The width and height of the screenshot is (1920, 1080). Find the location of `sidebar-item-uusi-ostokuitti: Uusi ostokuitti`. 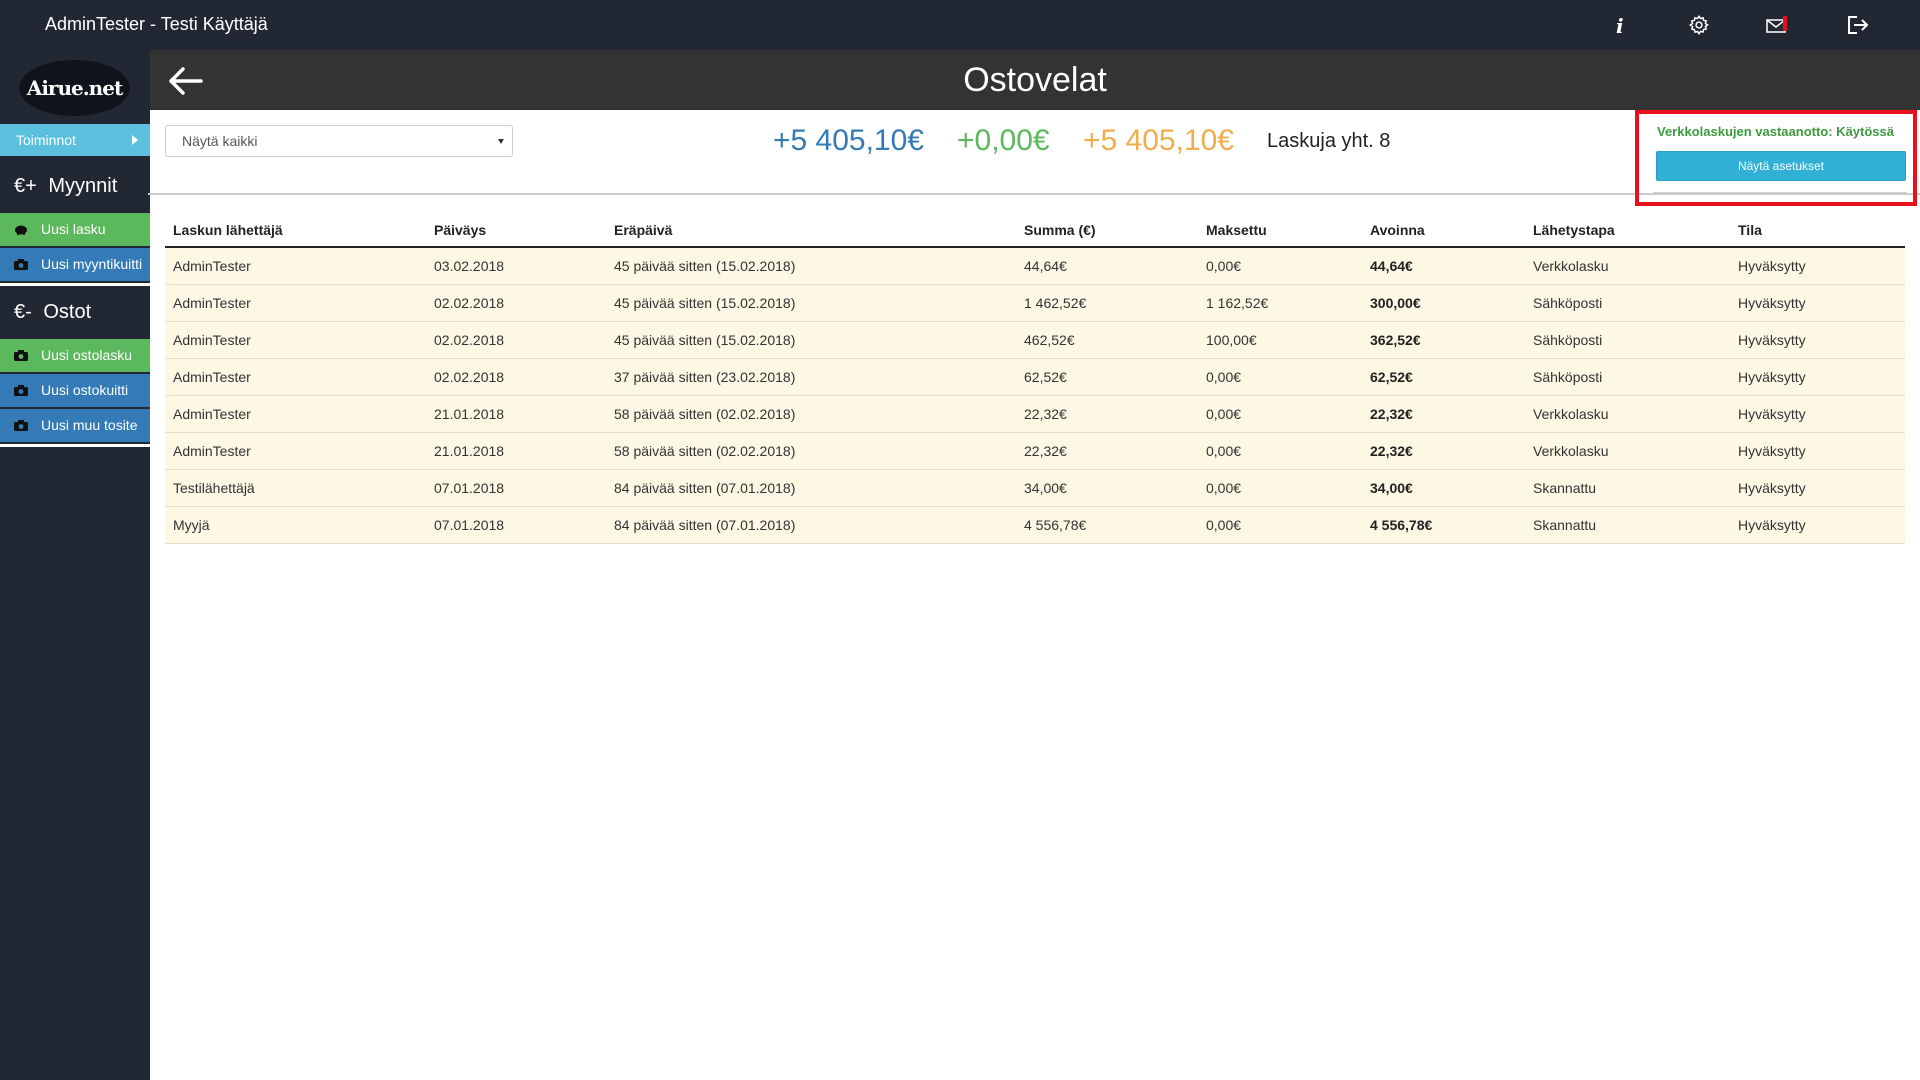

sidebar-item-uusi-ostokuitti: Uusi ostokuitti is located at coordinates (75, 390).